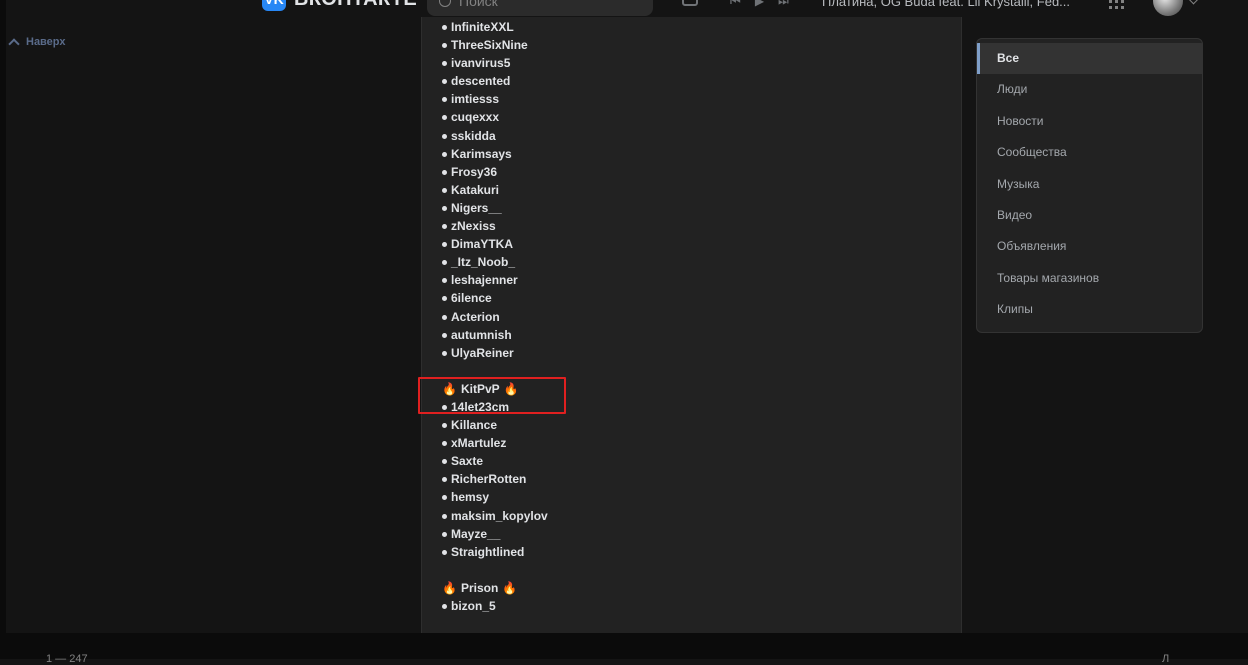 The width and height of the screenshot is (1248, 665). I want to click on highlight-box, so click(492, 395).